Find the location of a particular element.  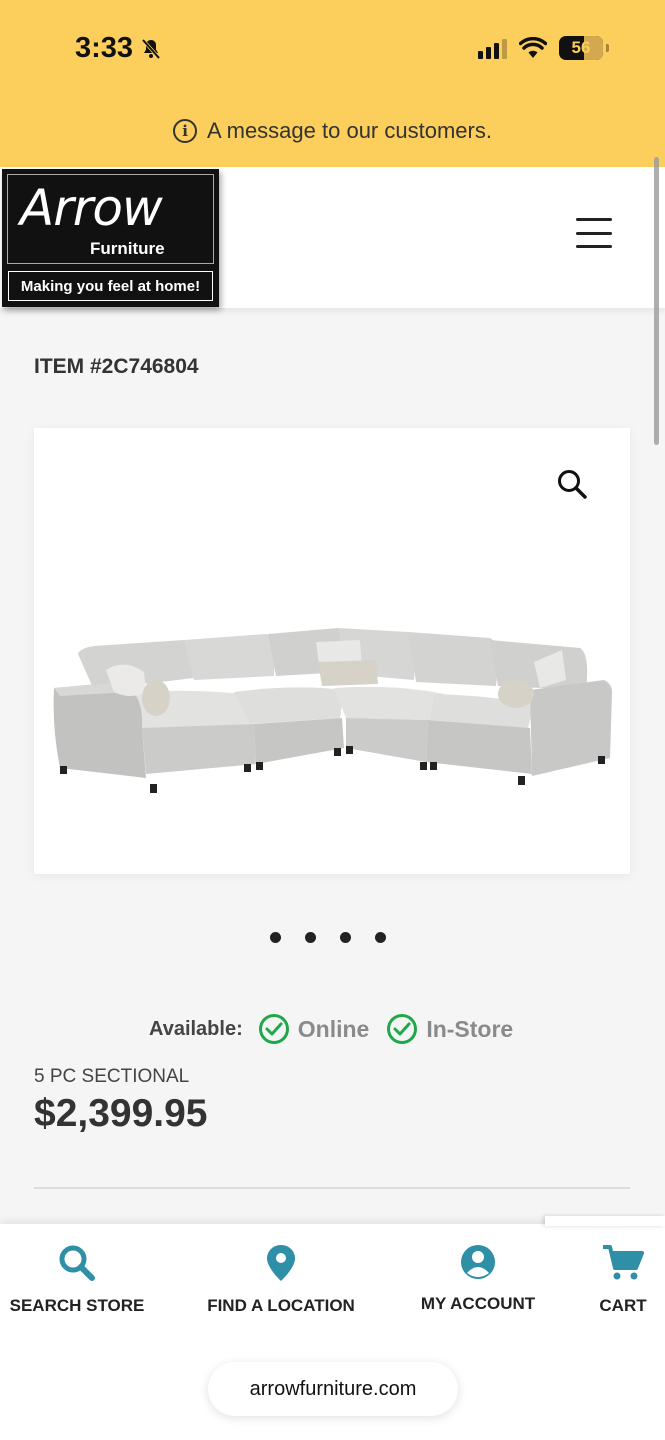

image-carousel-dots is located at coordinates (328, 937).